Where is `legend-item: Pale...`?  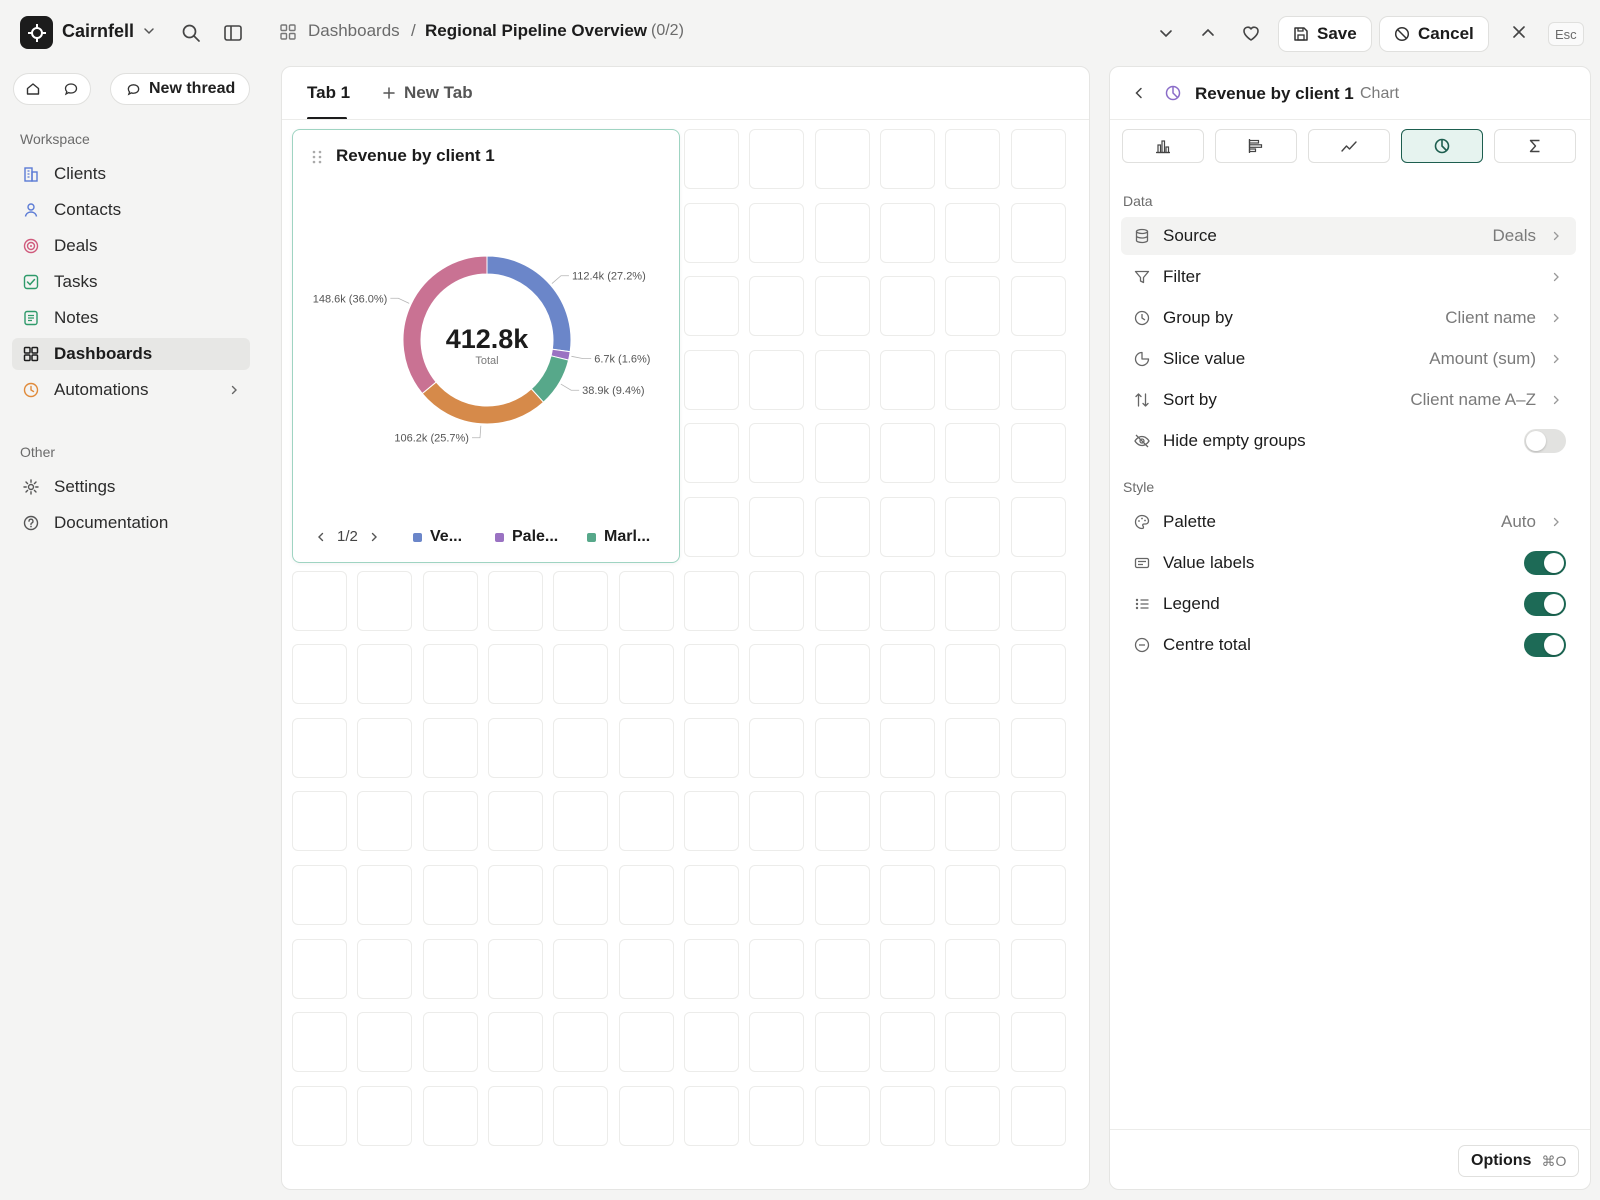 legend-item: Pale... is located at coordinates (526, 537).